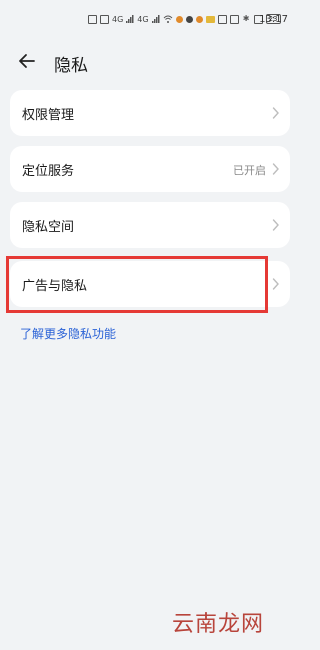 This screenshot has height=650, width=320. I want to click on signal-bars-icon, so click(130, 19).